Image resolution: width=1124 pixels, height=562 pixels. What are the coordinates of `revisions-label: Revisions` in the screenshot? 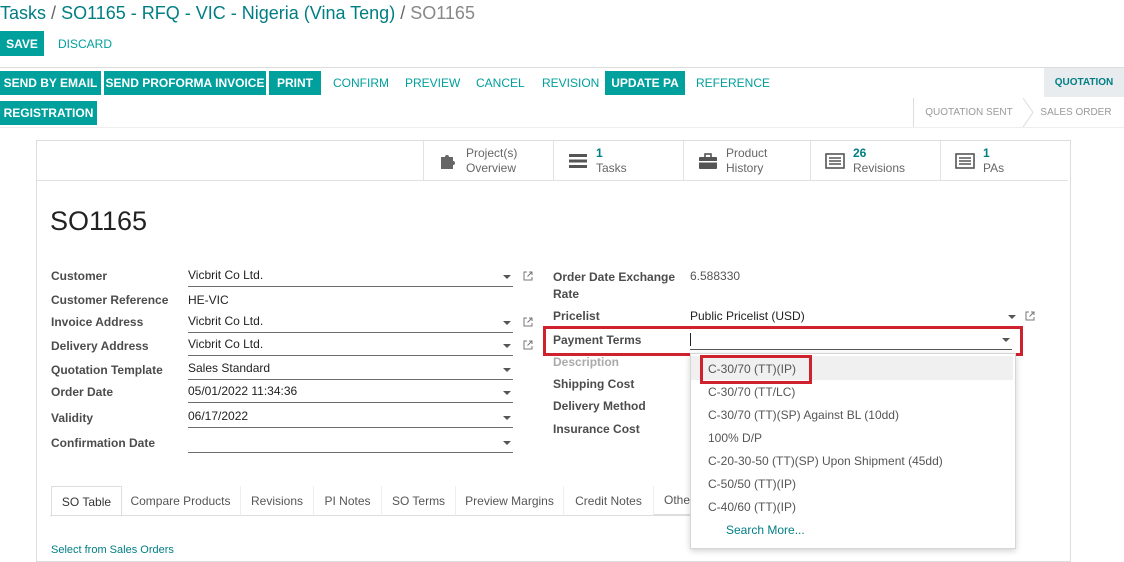 It's located at (879, 167).